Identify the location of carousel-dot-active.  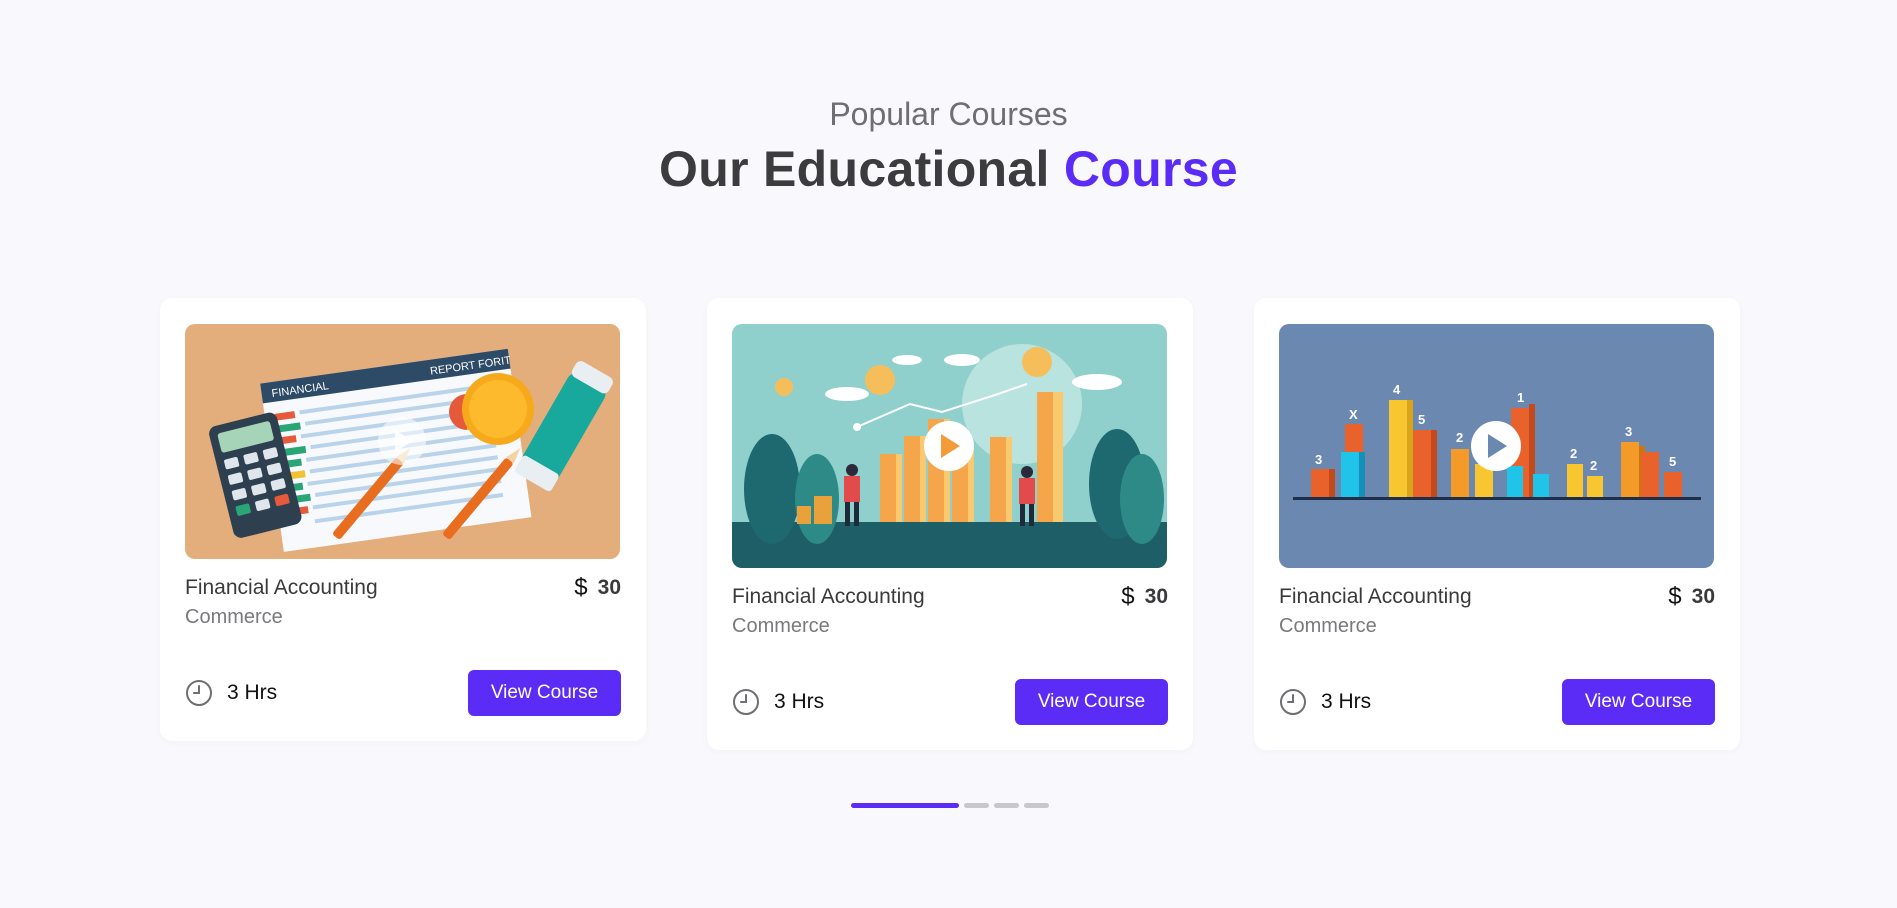
(905, 805).